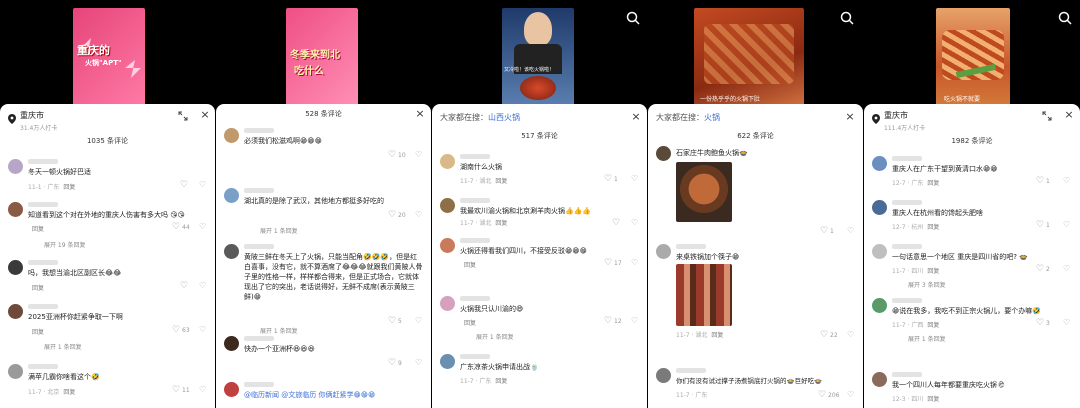 The width and height of the screenshot is (1080, 408). I want to click on video-area: 又冷啦！该吃火锅啦！, so click(539, 54).